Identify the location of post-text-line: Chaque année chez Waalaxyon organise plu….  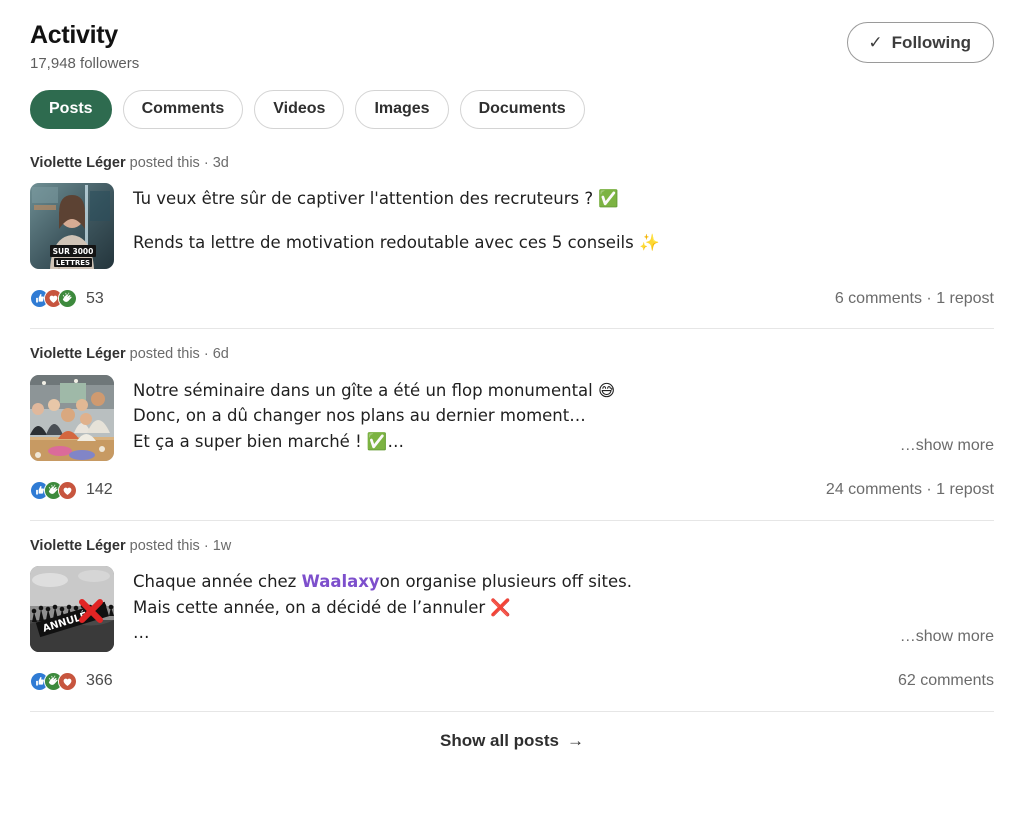
(563, 582).